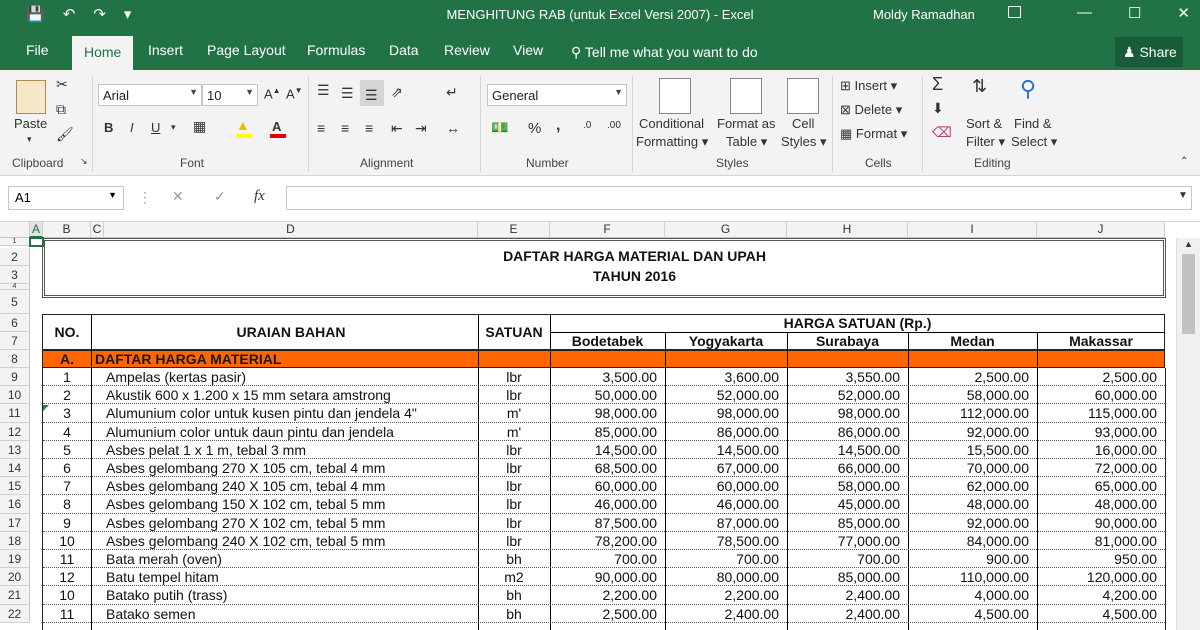  Describe the element at coordinates (603, 541) in the screenshot. I see `item-price: 78,200.00` at that location.